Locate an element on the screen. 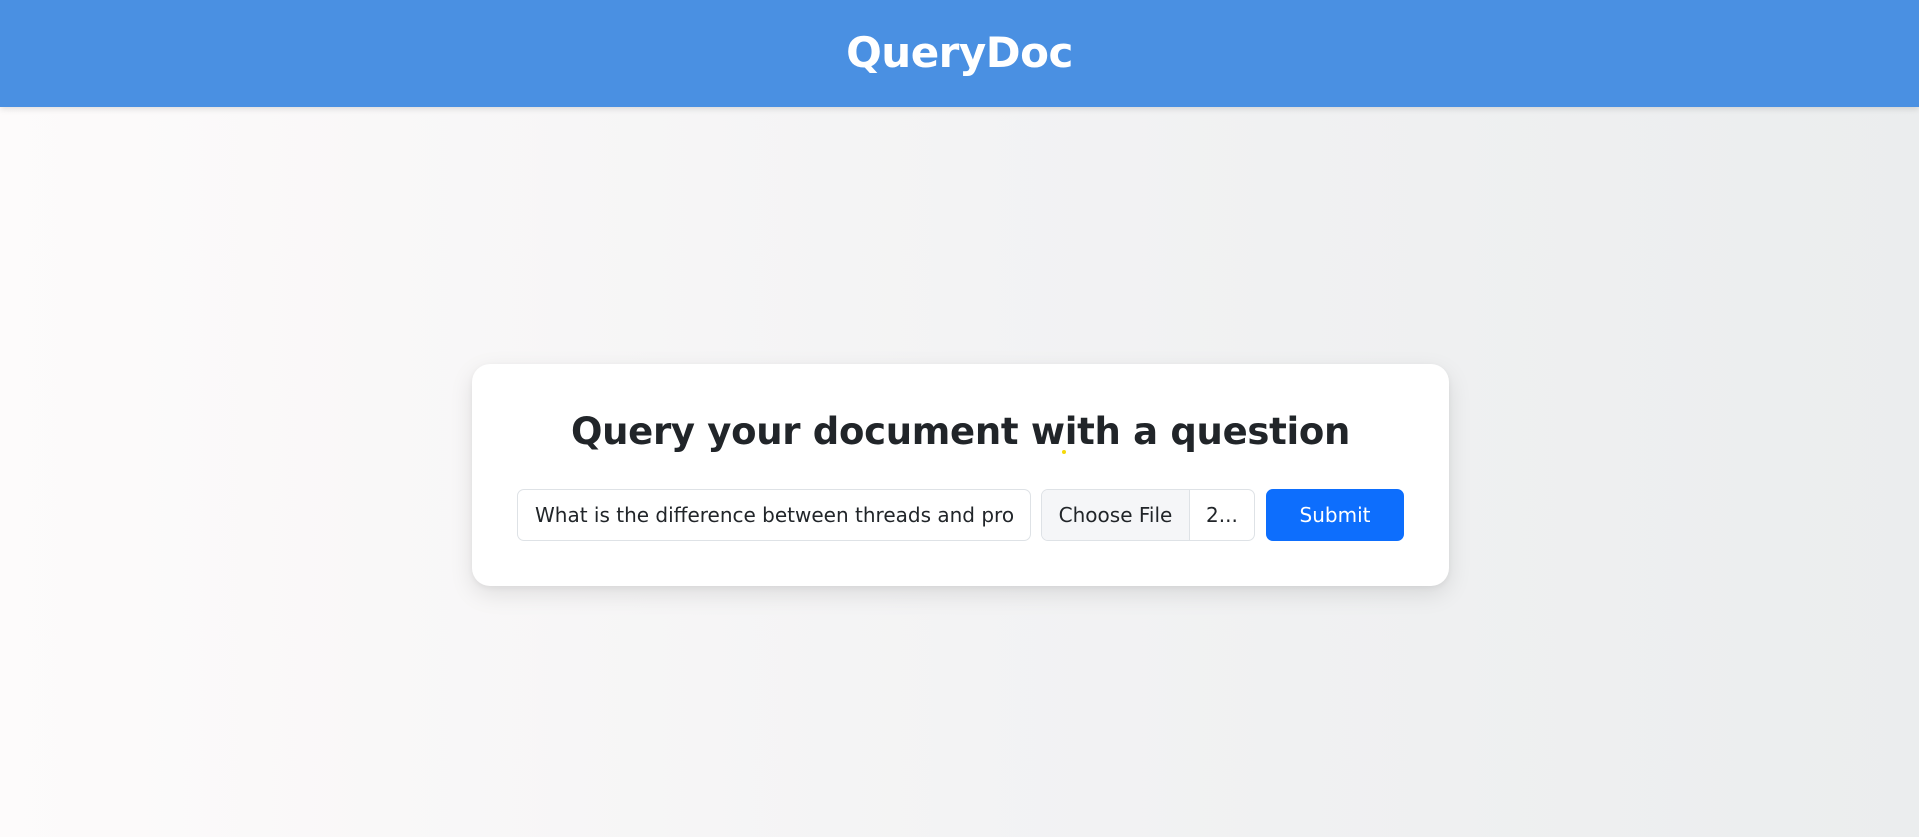 The width and height of the screenshot is (1919, 837). app-title: QueryDoc is located at coordinates (959, 52).